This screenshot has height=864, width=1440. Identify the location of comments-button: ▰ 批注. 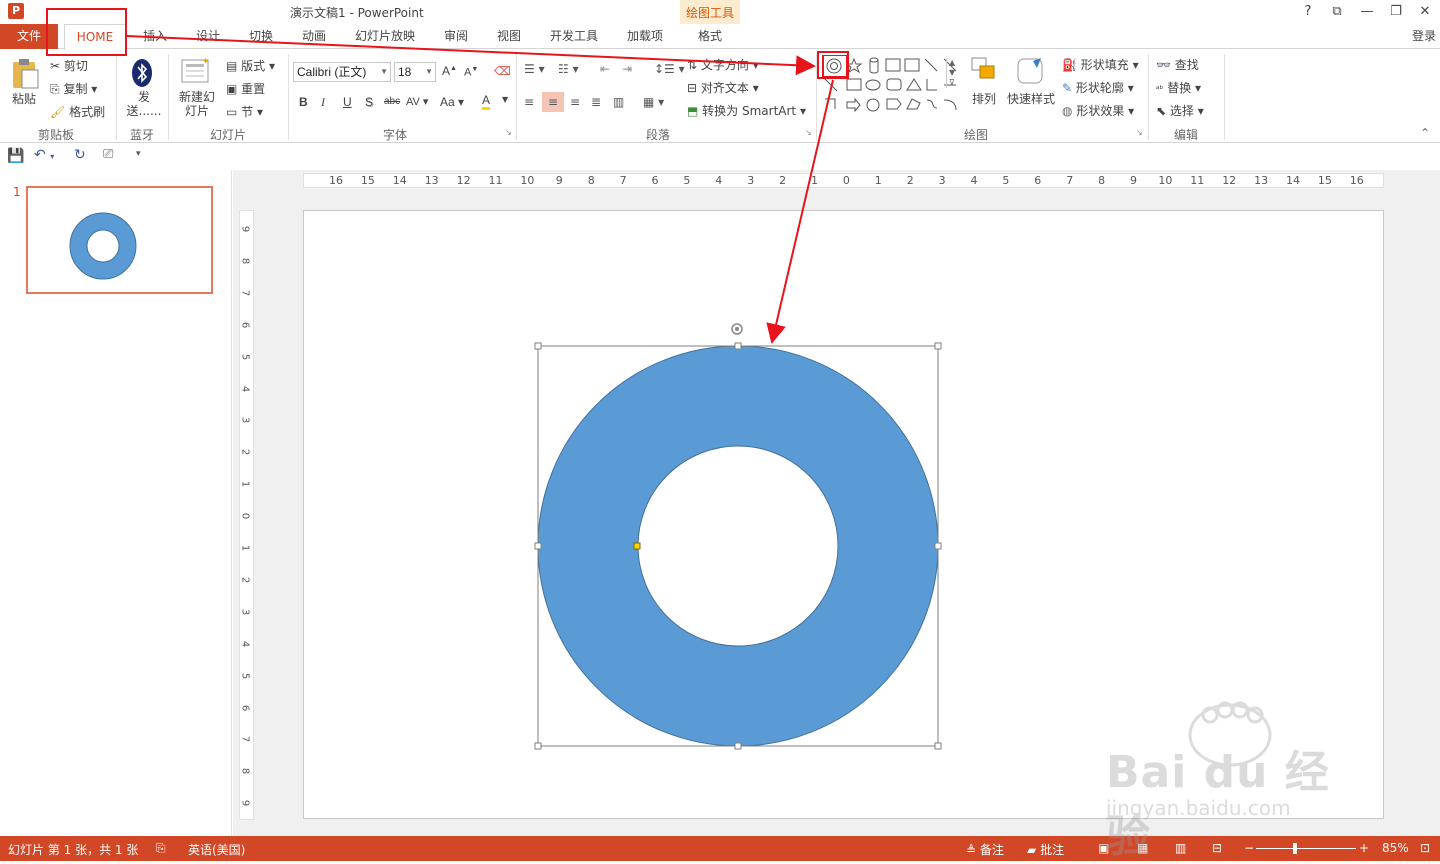
(1045, 849).